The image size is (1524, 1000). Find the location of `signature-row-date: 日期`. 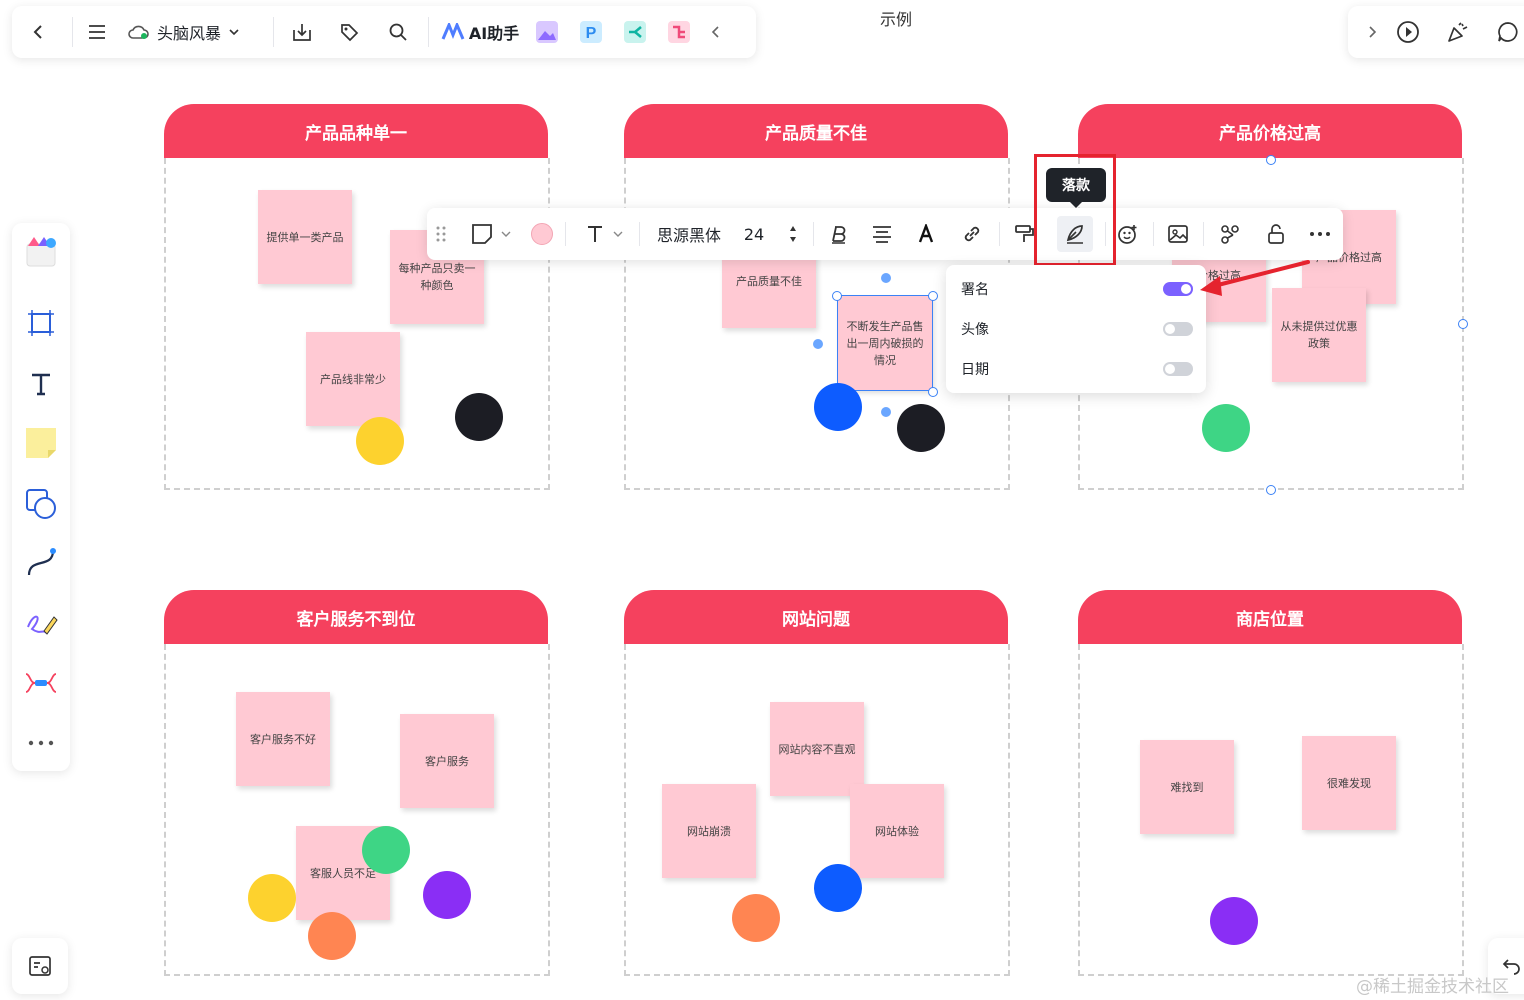

signature-row-date: 日期 is located at coordinates (1077, 369).